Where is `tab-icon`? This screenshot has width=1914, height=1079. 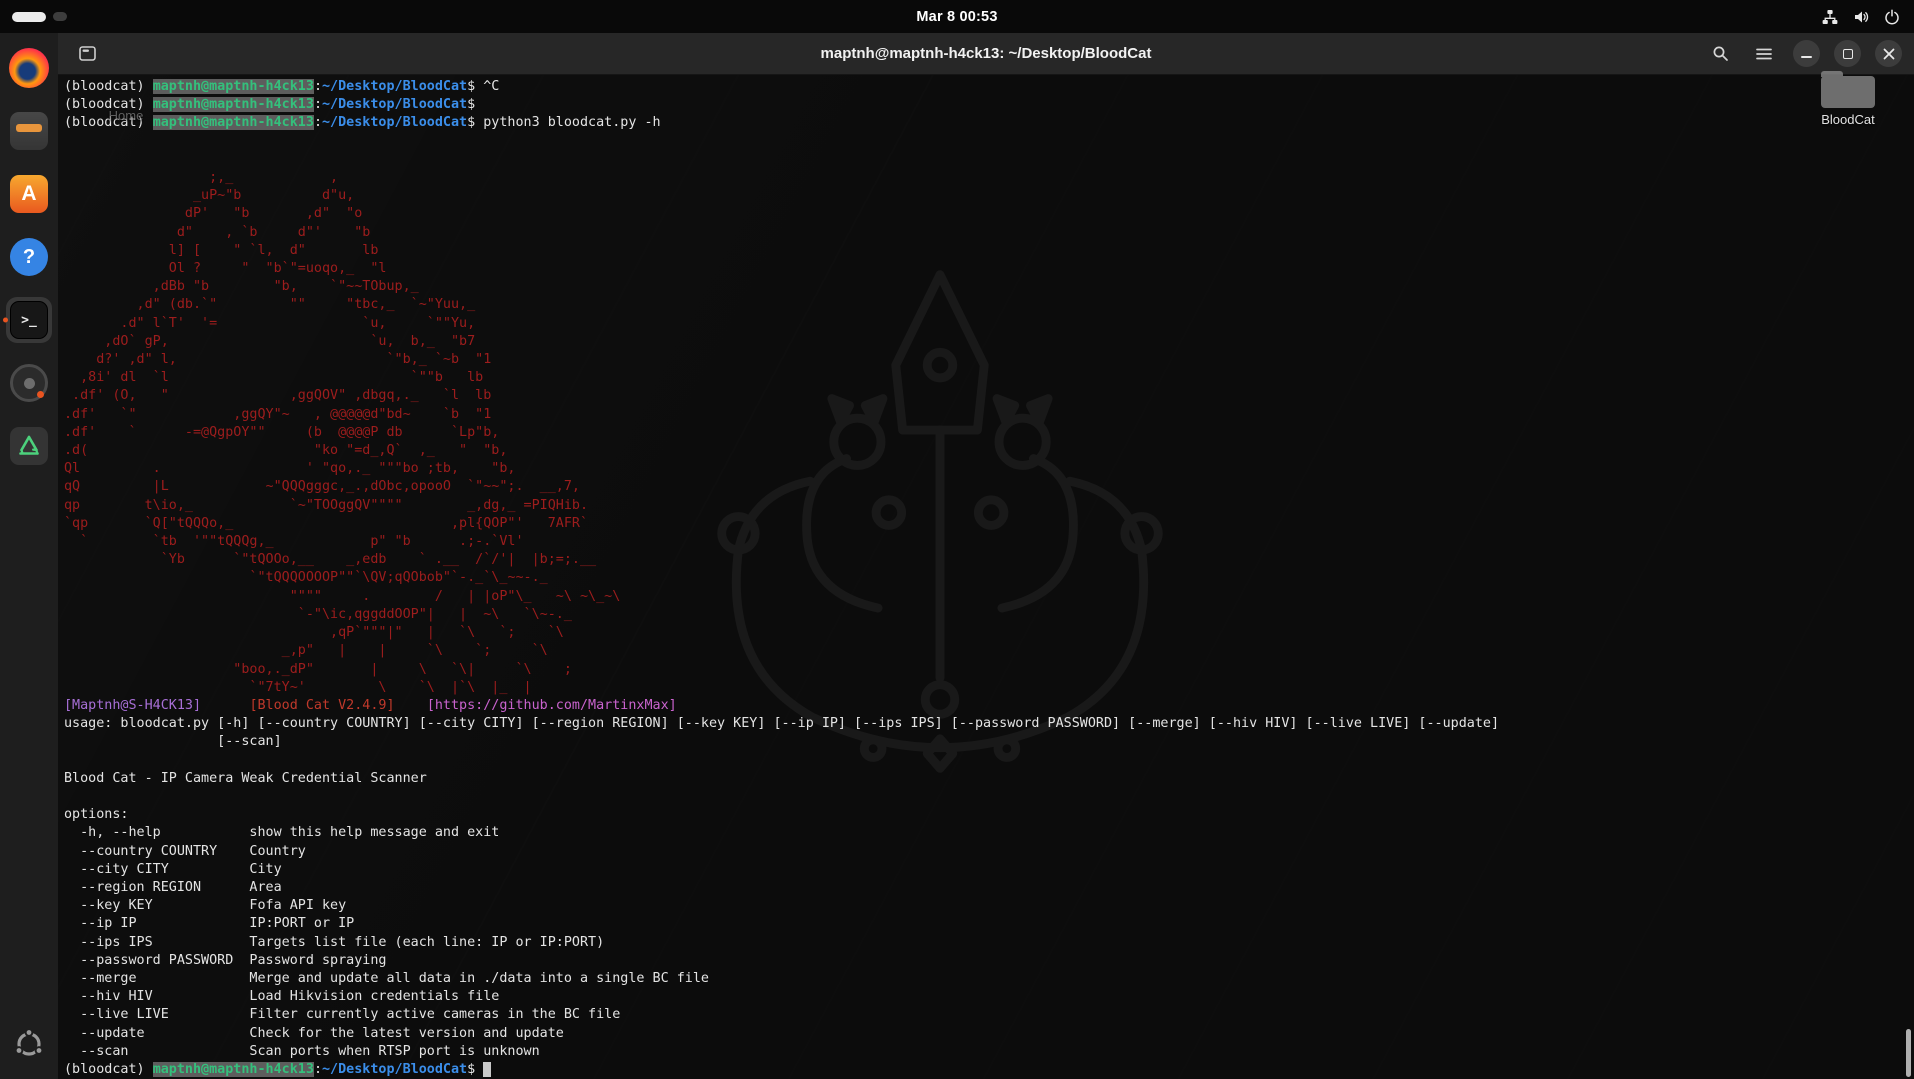 tab-icon is located at coordinates (87, 53).